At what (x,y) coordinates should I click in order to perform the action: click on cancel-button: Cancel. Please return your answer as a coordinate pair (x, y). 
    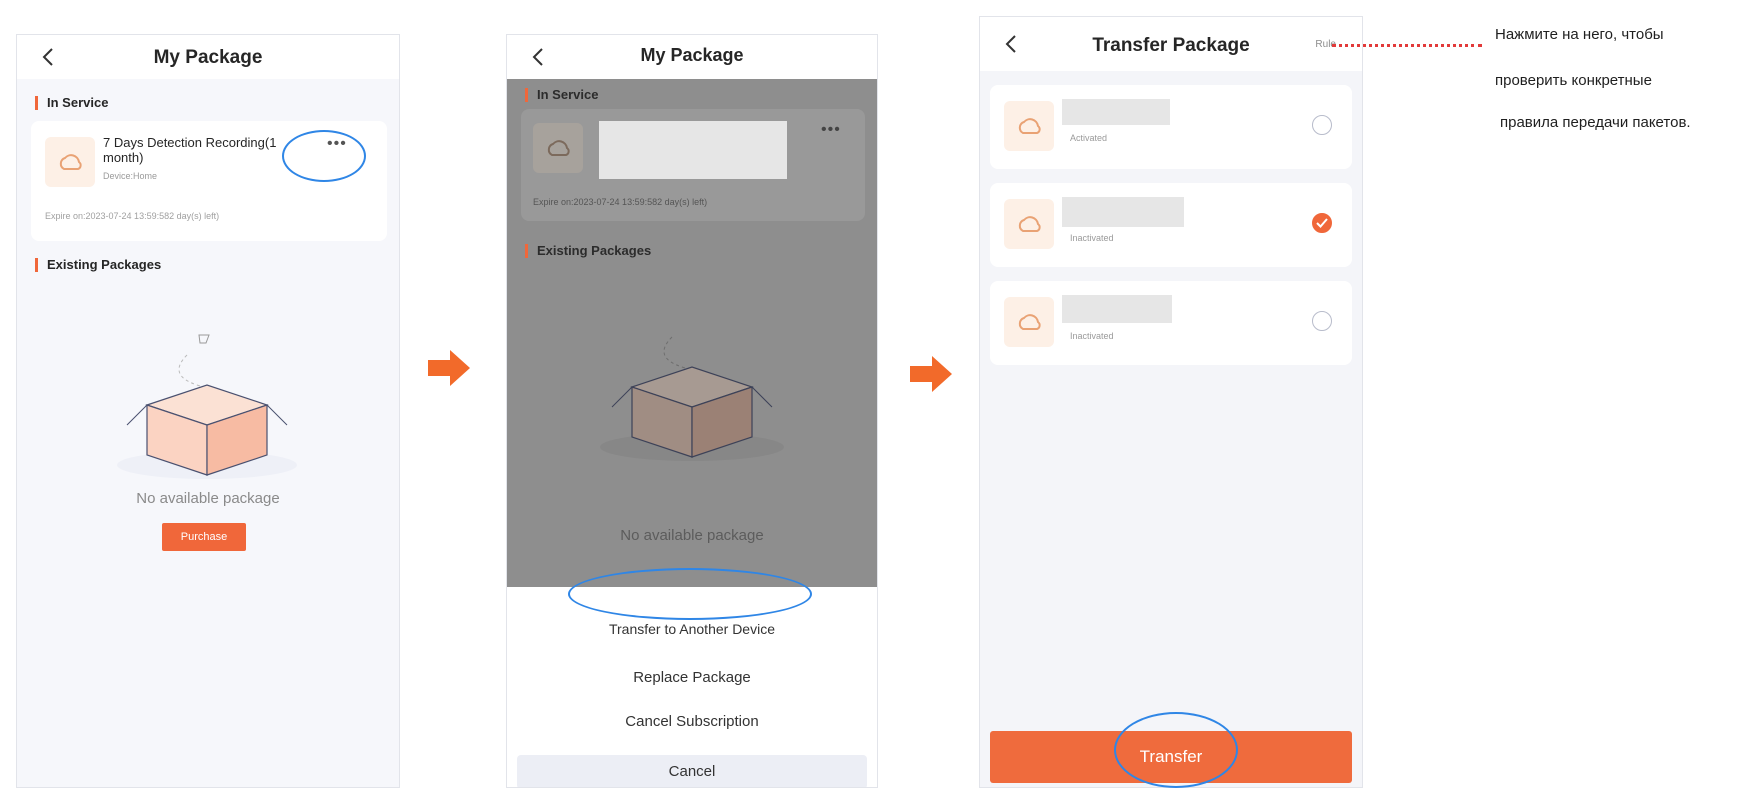
    Looking at the image, I should click on (692, 771).